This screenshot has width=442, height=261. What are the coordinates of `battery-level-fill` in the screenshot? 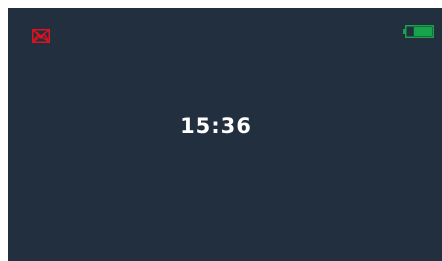 It's located at (422, 31).